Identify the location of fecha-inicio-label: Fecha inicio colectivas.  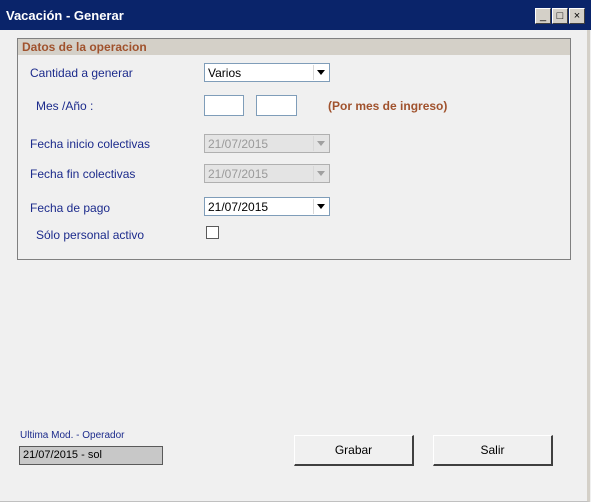
(90, 144).